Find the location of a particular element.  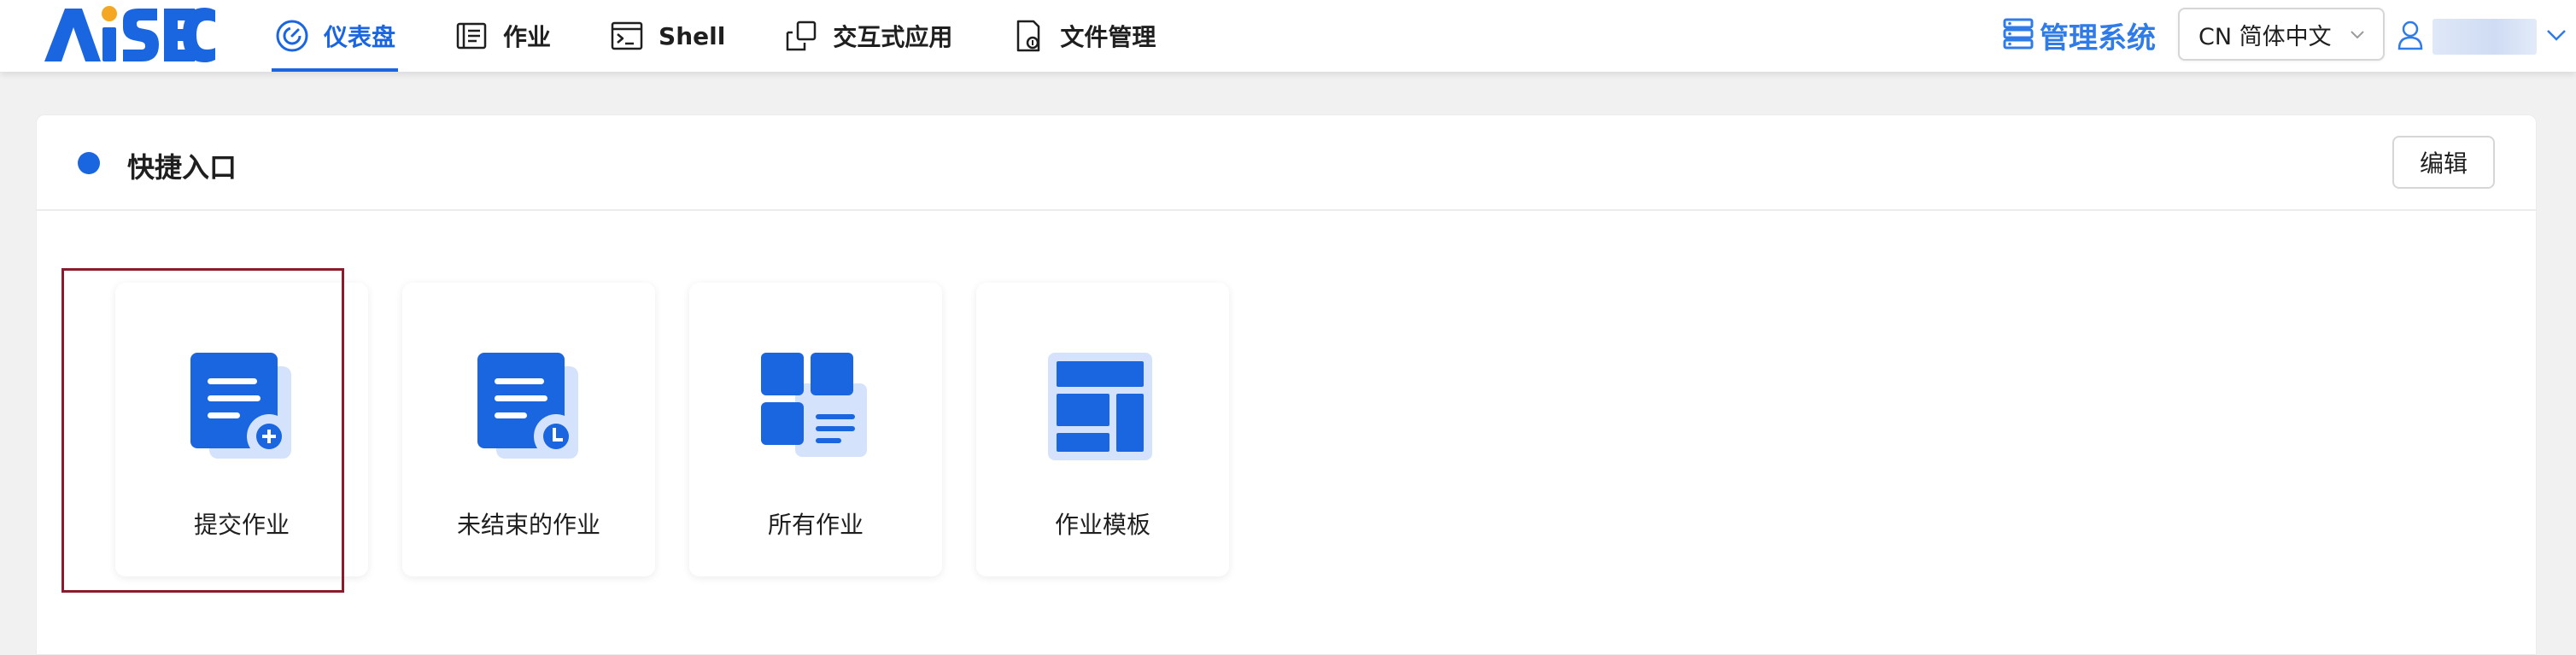

tile-label-all-jobs: 所有作业 is located at coordinates (815, 525).